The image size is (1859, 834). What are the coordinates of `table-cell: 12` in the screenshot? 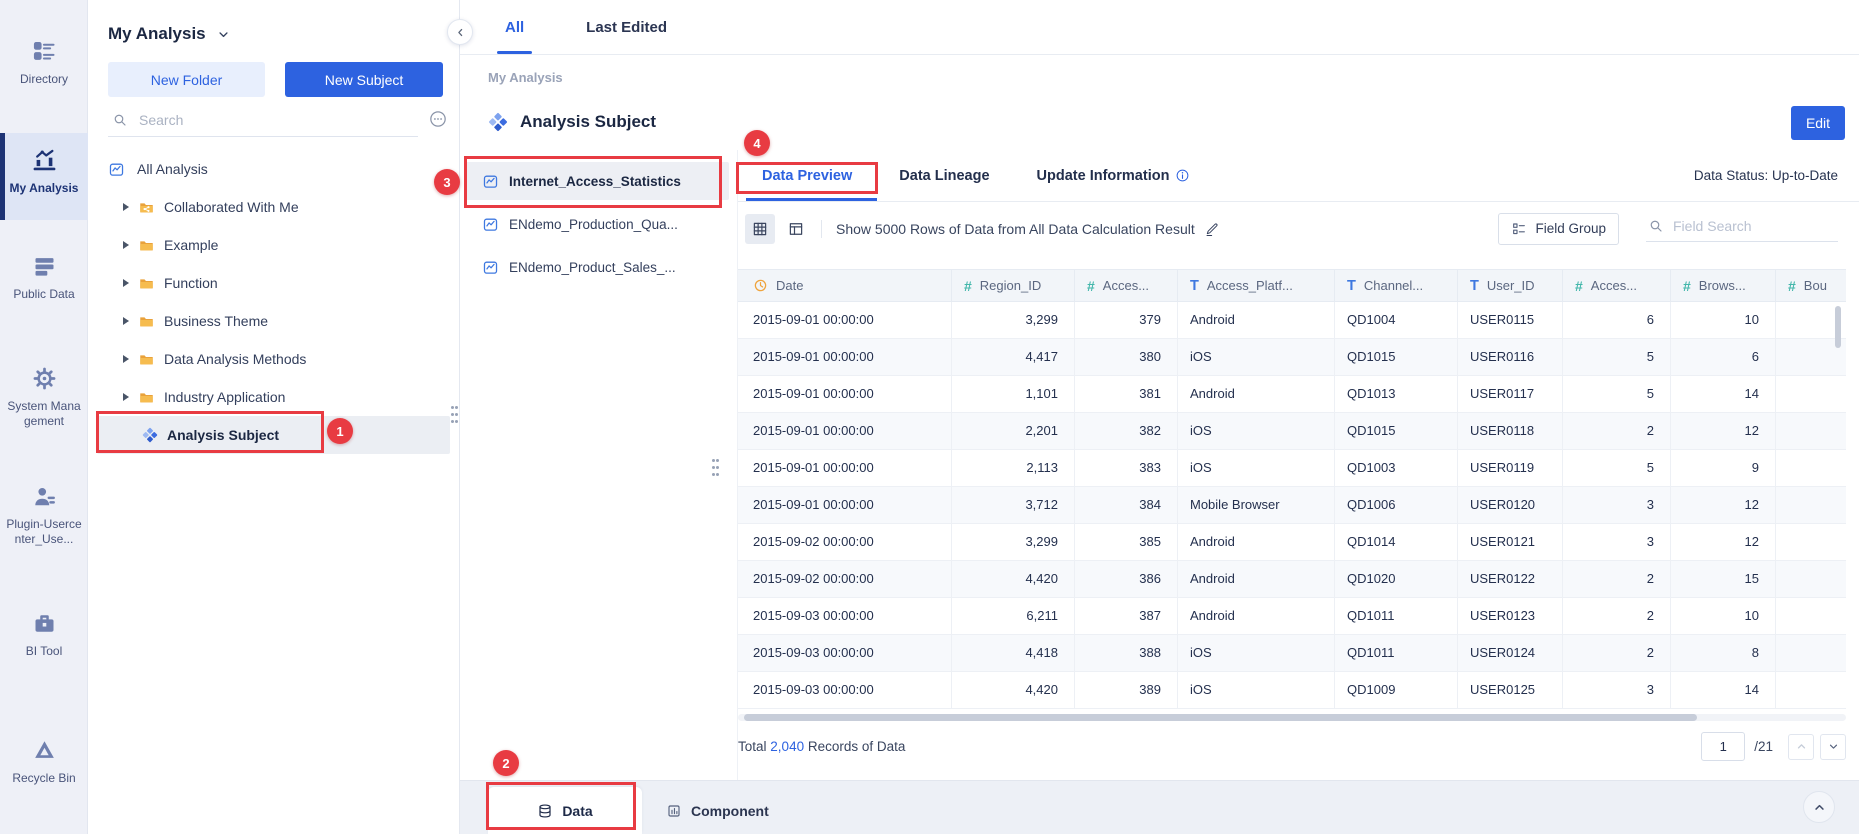 It's located at (1723, 431).